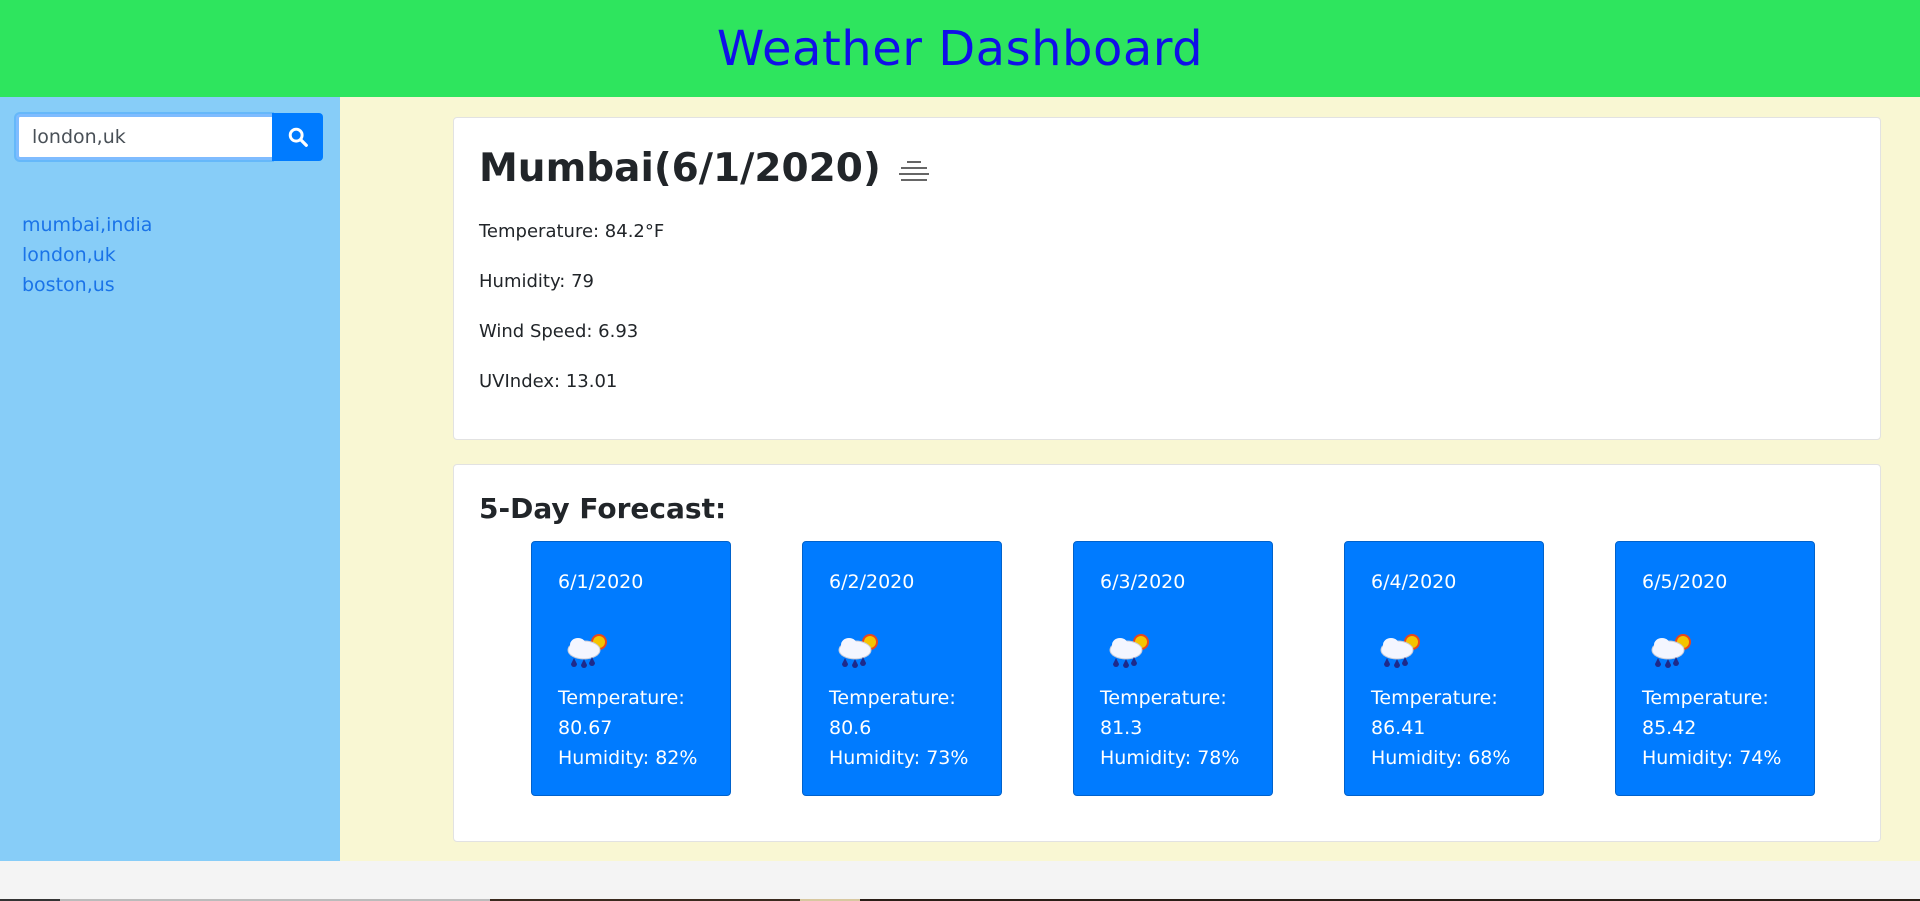 The height and width of the screenshot is (901, 1920). What do you see at coordinates (850, 728) in the screenshot?
I see `forecast-temperature-value: 80.6` at bounding box center [850, 728].